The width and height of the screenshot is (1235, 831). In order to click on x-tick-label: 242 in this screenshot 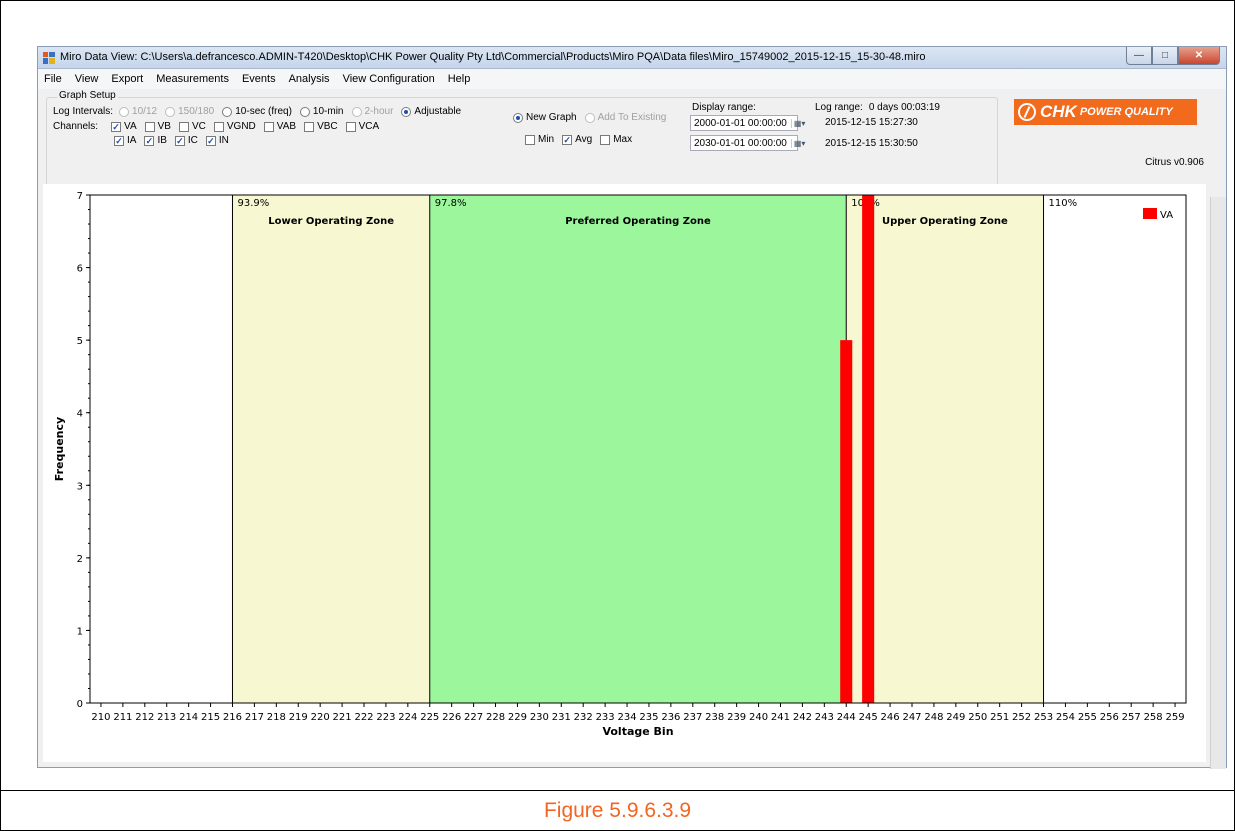, I will do `click(802, 717)`.